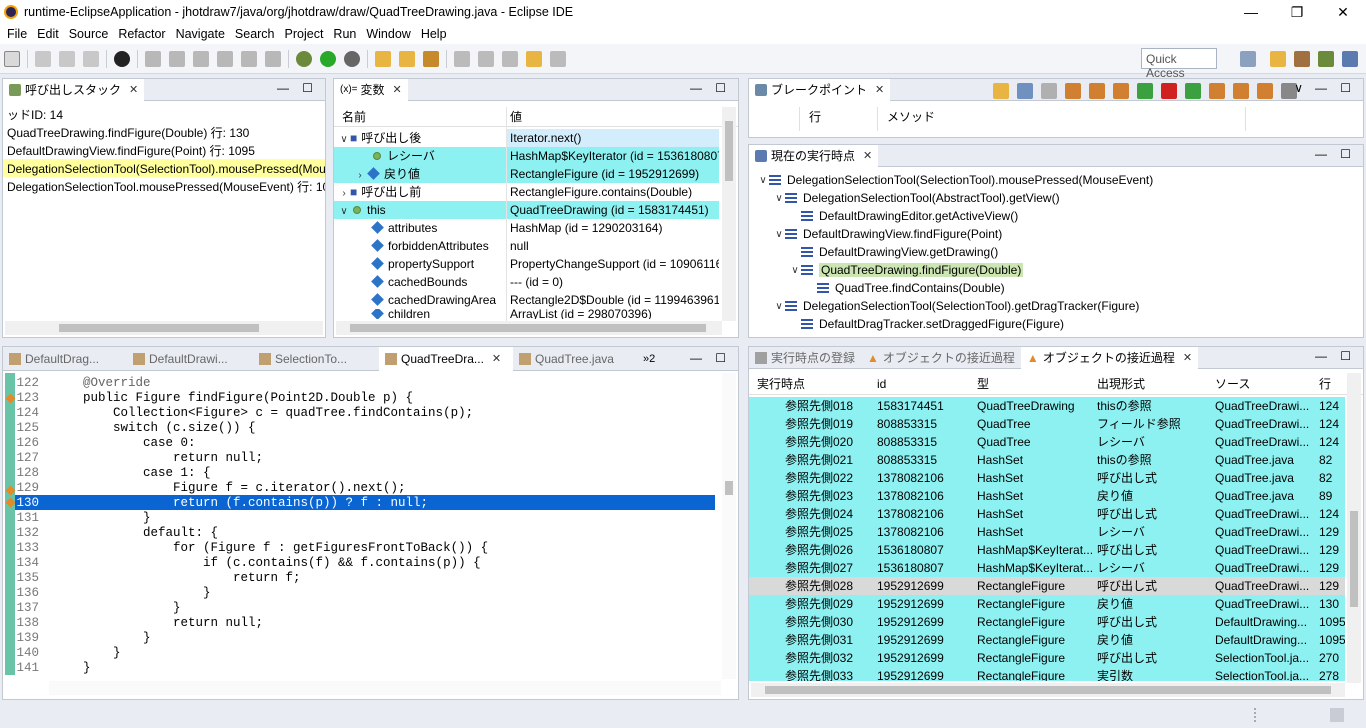 The height and width of the screenshot is (728, 1366). Describe the element at coordinates (536, 192) in the screenshot. I see `table-row: › ■ 呼び出し前 RectangleFigure.contains(Double)` at that location.